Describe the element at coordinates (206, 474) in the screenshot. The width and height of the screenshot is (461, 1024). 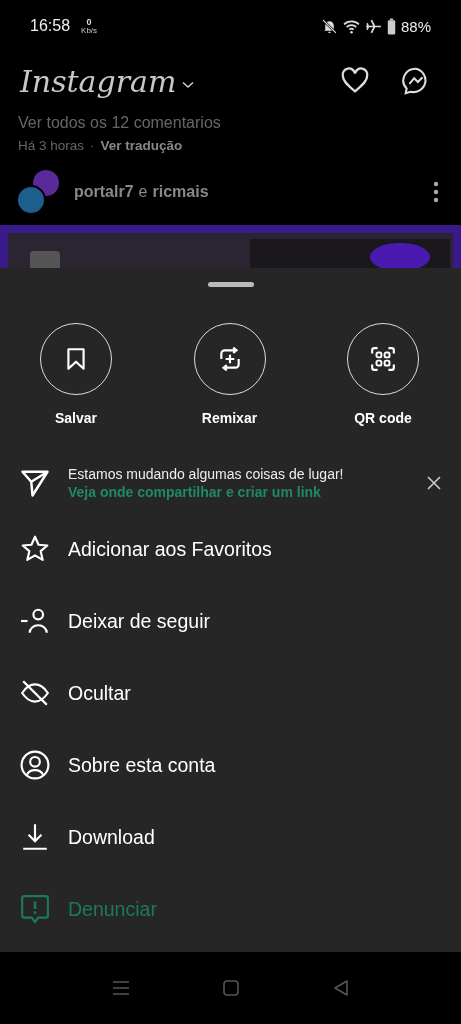
I see `notice-text: Estamos mudando algumas coisas de lugar!` at that location.